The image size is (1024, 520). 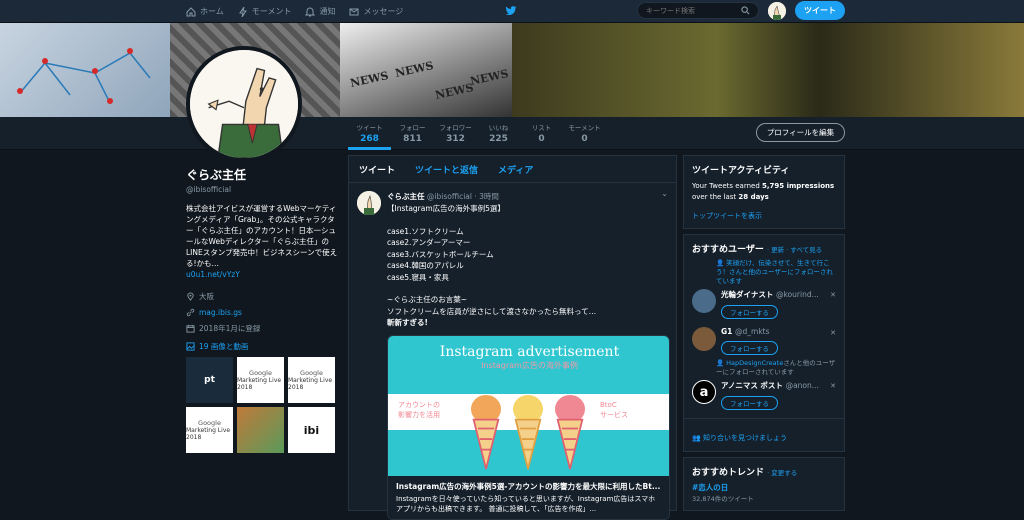 I want to click on stat-likes: いいね 225, so click(x=498, y=133).